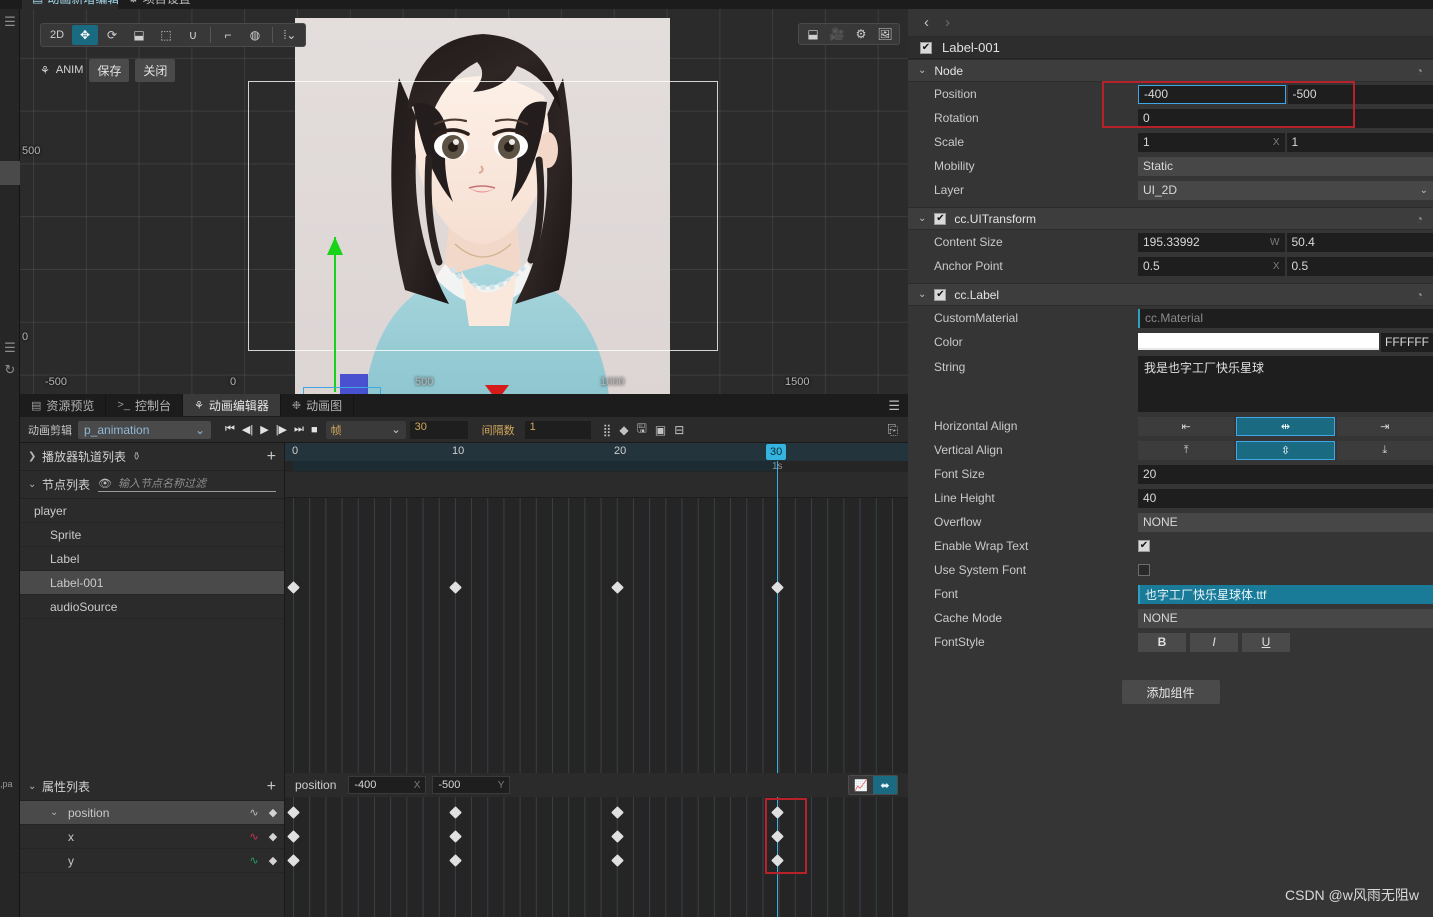 This screenshot has height=917, width=1433. What do you see at coordinates (535, 466) in the screenshot?
I see `timeline-range-bar` at bounding box center [535, 466].